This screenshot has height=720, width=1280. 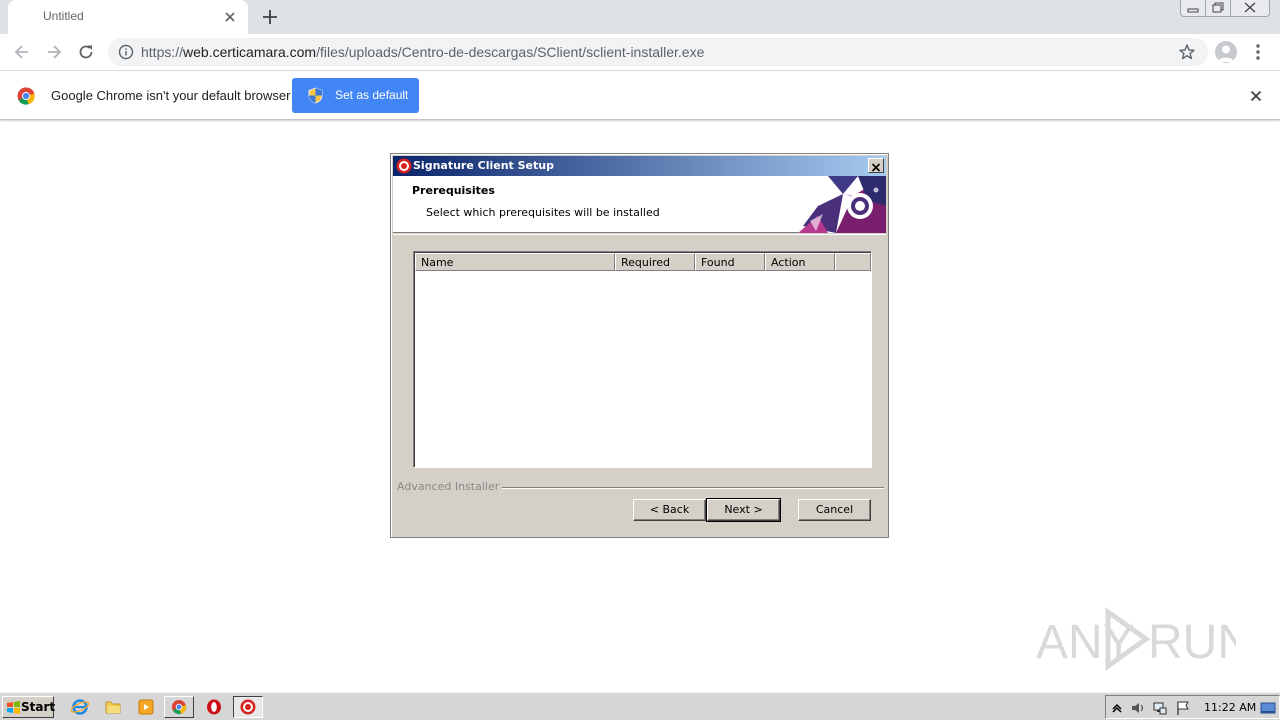 I want to click on uac-shield-icon, so click(x=315, y=95).